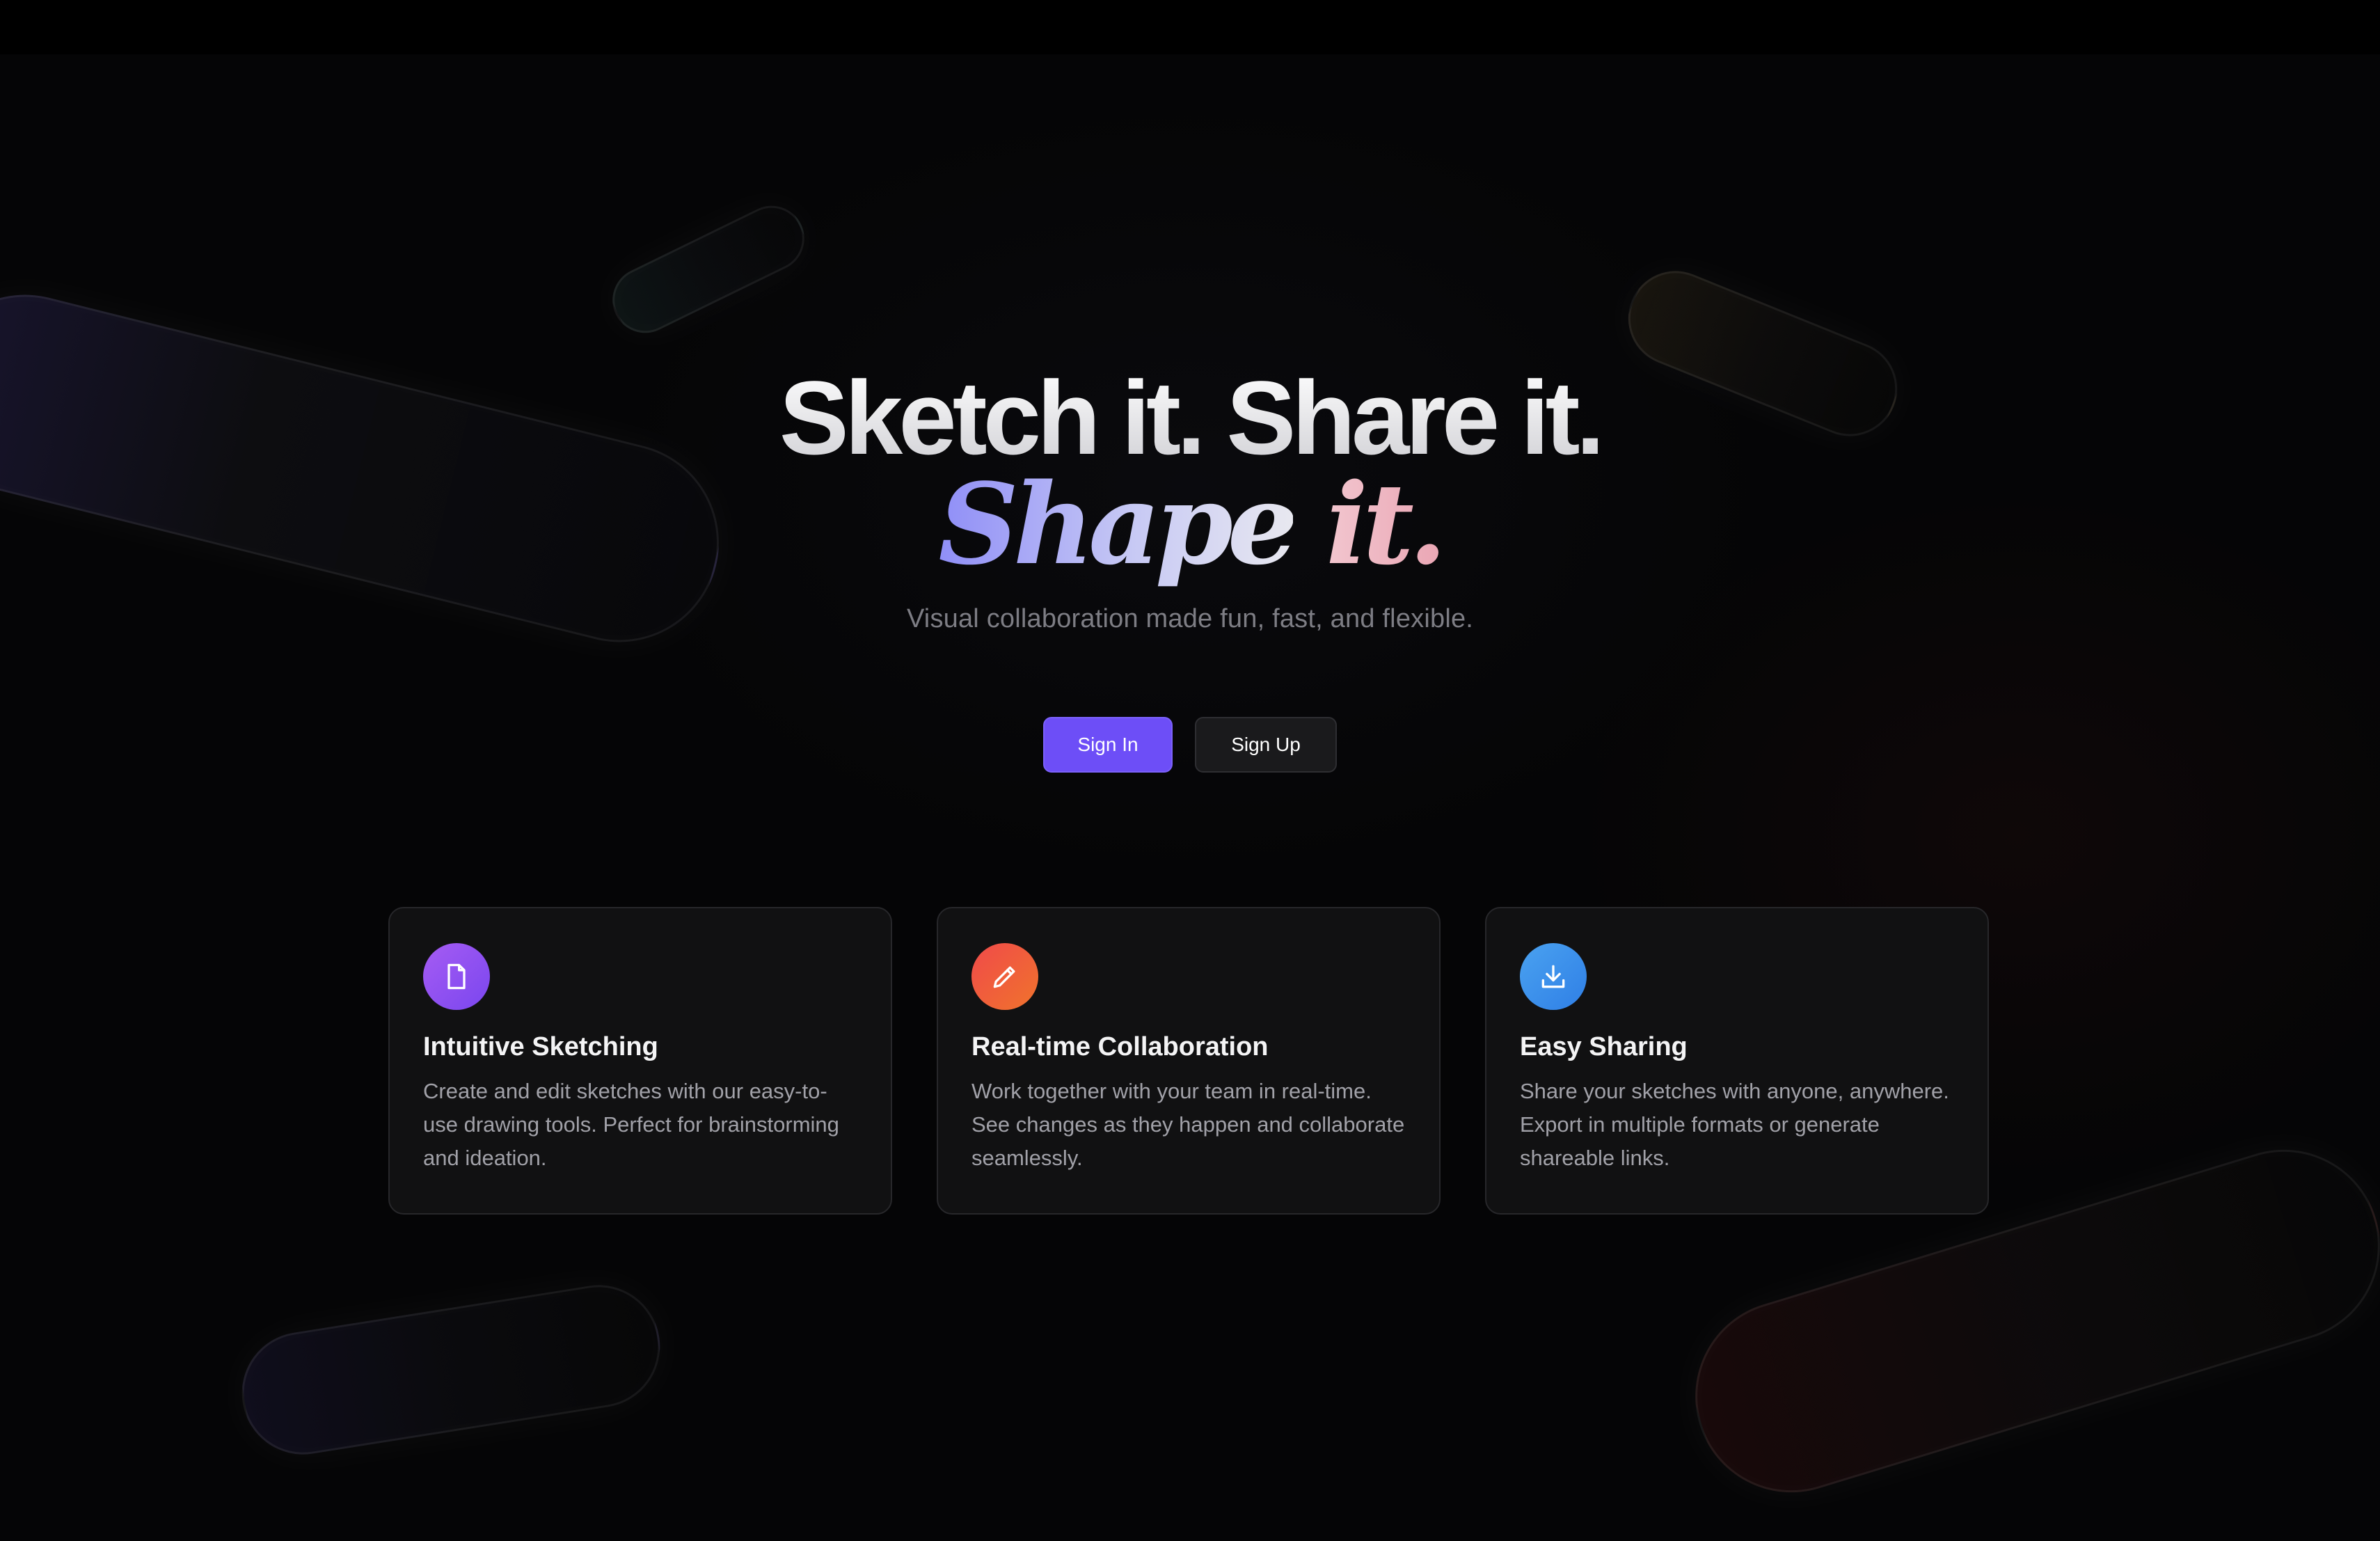 The height and width of the screenshot is (1541, 2380). What do you see at coordinates (1554, 976) in the screenshot?
I see `download-icon` at bounding box center [1554, 976].